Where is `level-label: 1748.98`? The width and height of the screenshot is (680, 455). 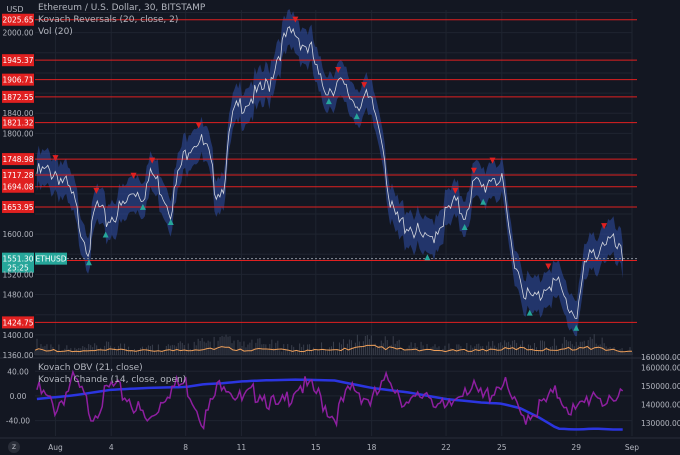 level-label: 1748.98 is located at coordinates (17, 159).